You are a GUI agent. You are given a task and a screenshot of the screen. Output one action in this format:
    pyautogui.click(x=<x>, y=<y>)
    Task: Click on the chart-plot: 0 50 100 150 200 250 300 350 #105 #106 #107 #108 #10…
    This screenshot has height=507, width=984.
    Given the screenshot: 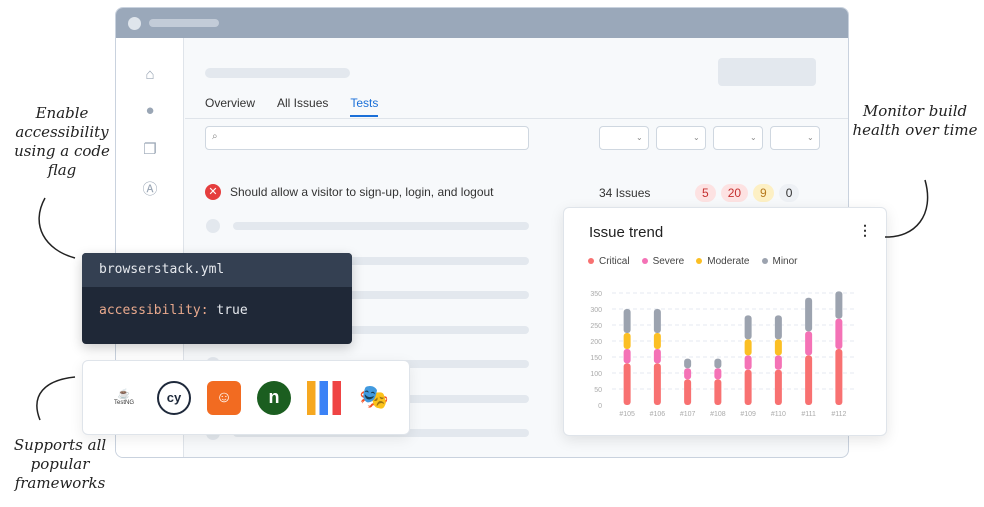 What is the action you would take?
    pyautogui.click(x=722, y=354)
    